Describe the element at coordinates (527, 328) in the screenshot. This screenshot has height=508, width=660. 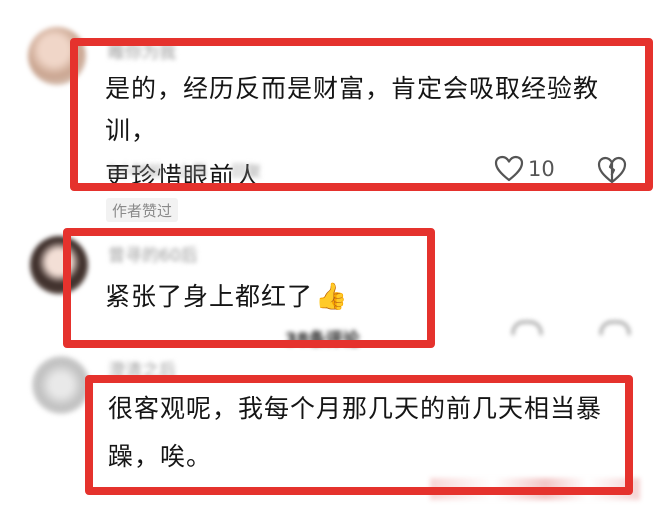
I see `like-icon` at that location.